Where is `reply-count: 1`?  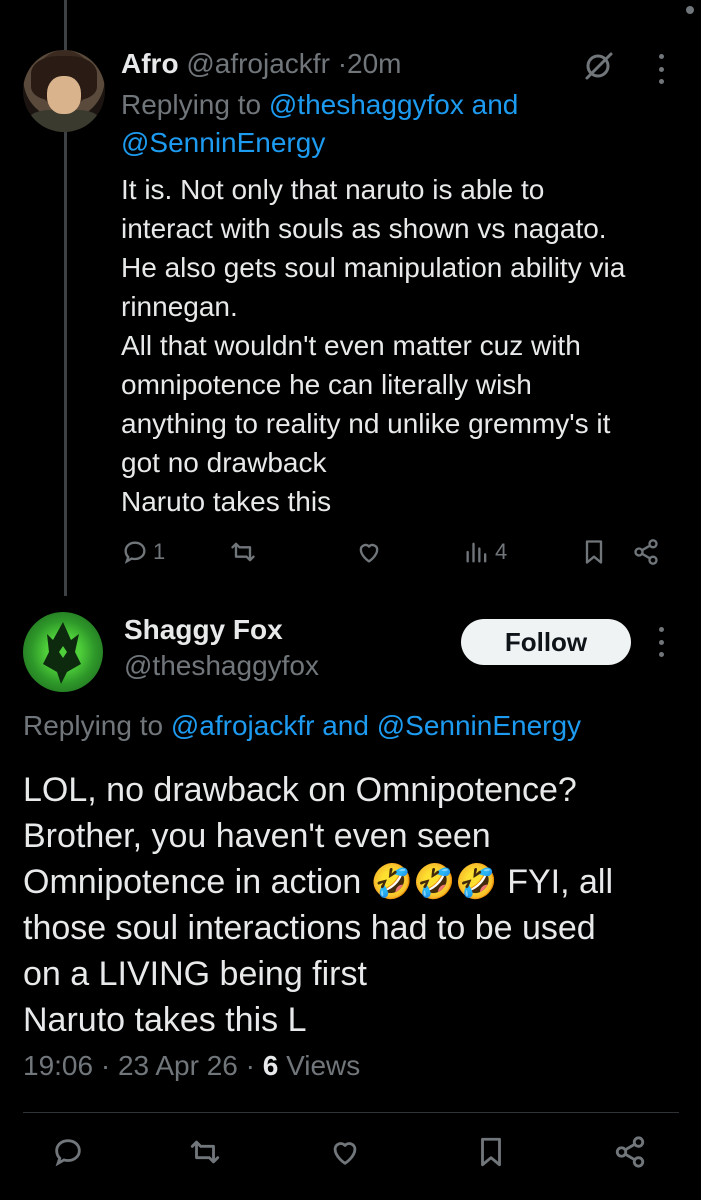
reply-count: 1 is located at coordinates (159, 551).